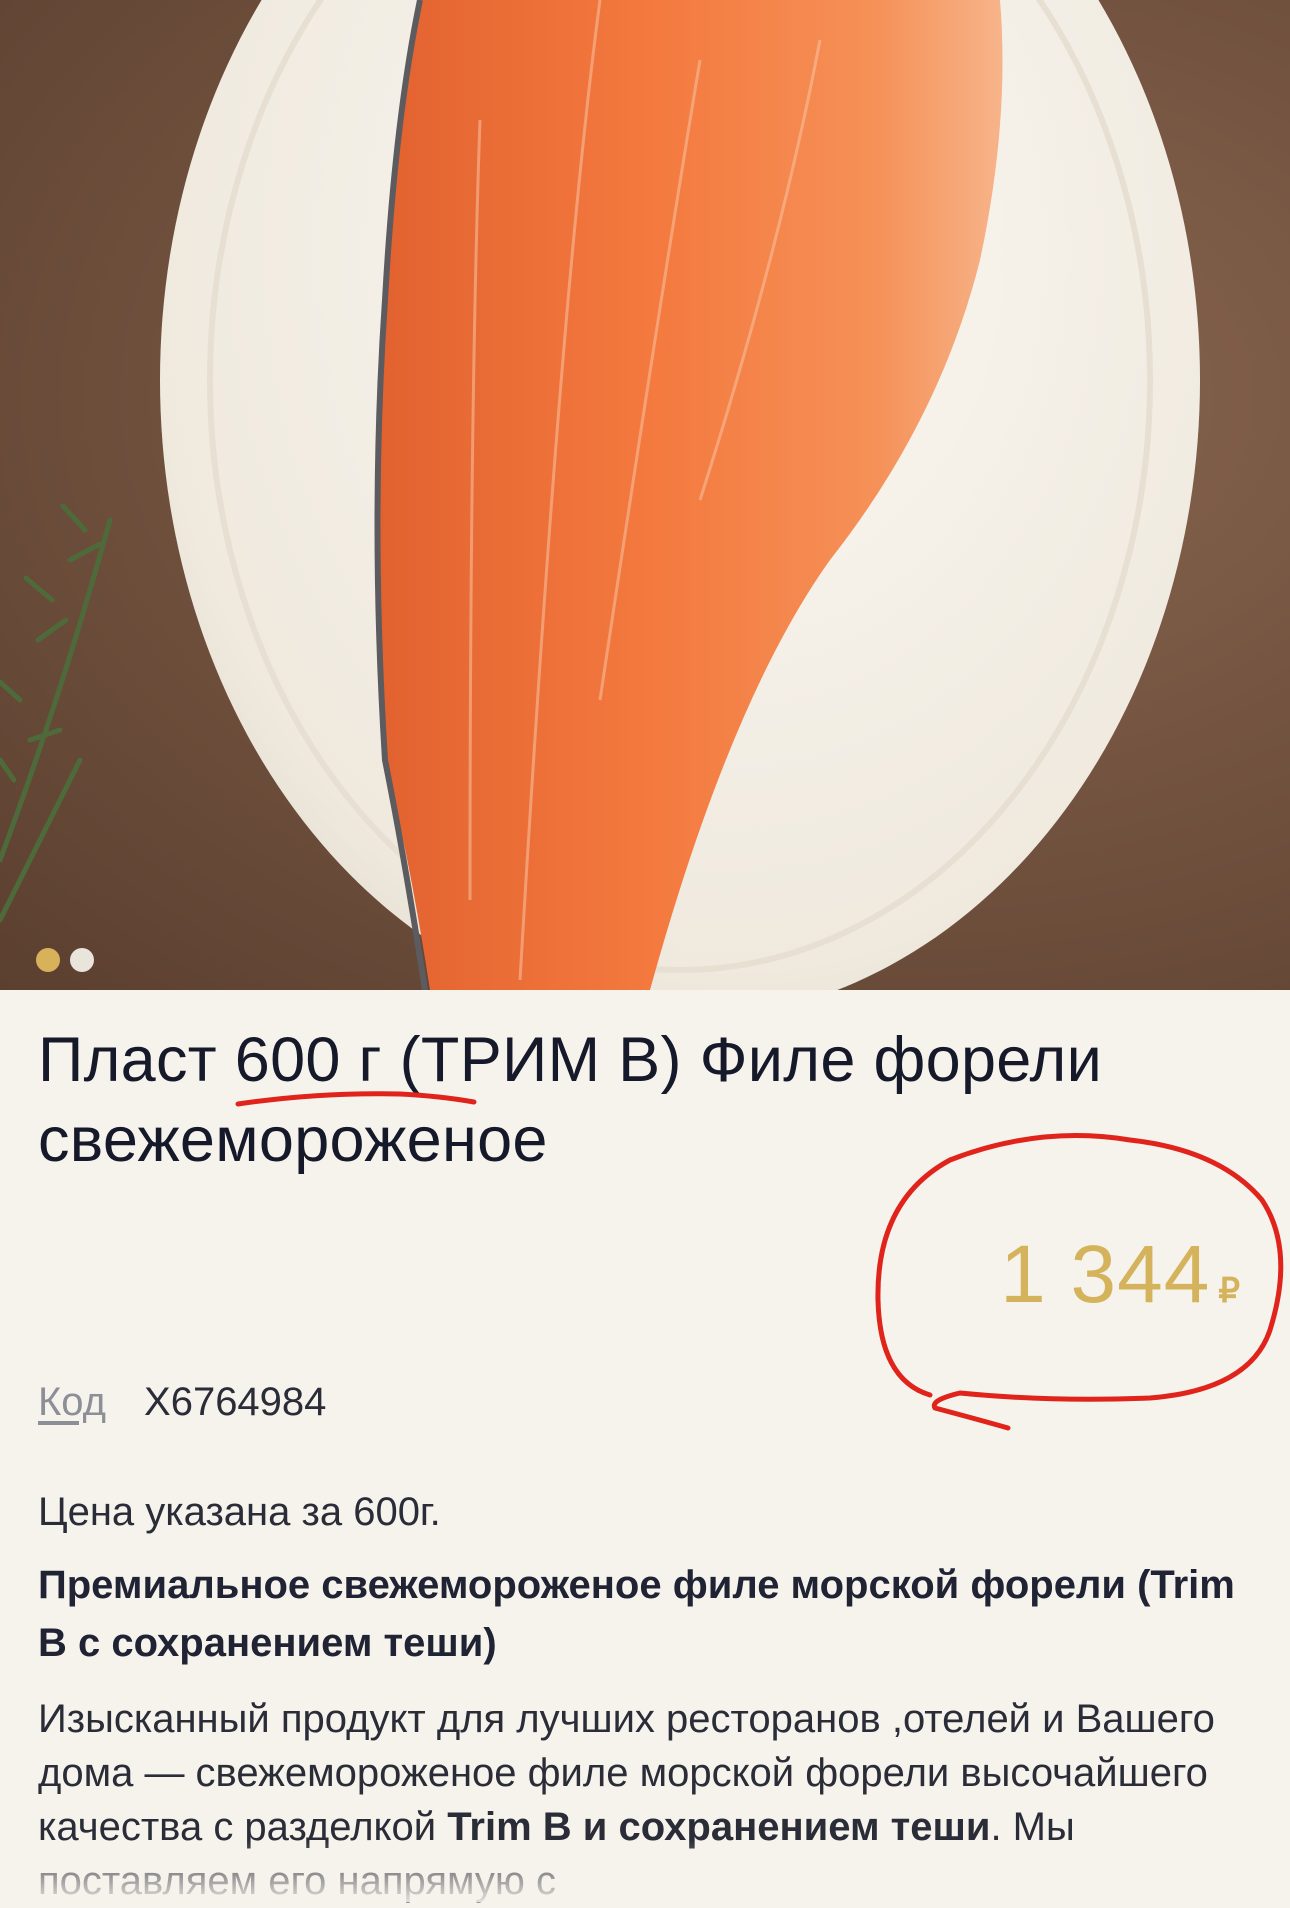 Image resolution: width=1290 pixels, height=1908 pixels. Describe the element at coordinates (239, 1512) in the screenshot. I see `price-note: Цена указана за 600г.` at that location.